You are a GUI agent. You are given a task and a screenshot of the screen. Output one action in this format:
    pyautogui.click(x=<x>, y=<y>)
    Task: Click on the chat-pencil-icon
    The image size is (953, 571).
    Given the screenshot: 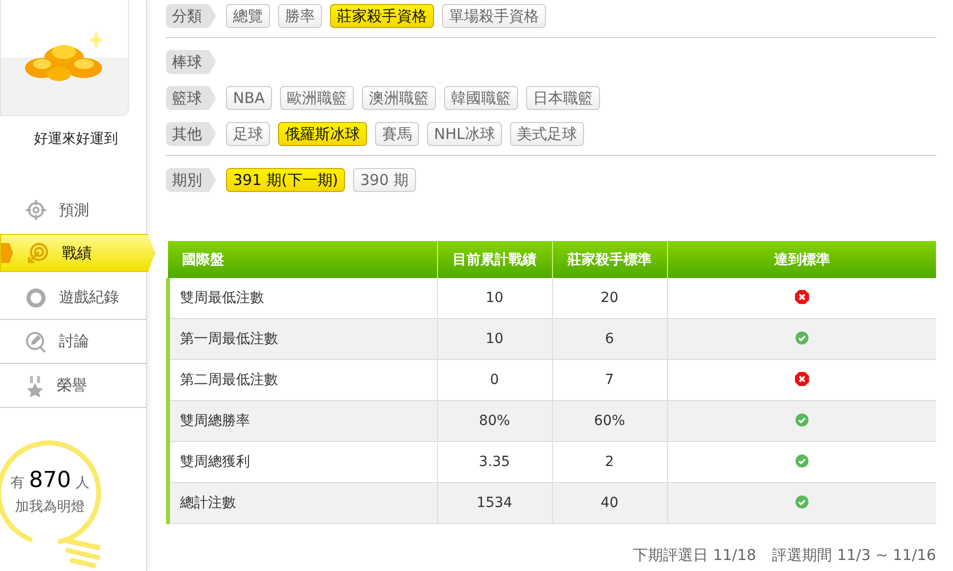 What is the action you would take?
    pyautogui.click(x=36, y=341)
    